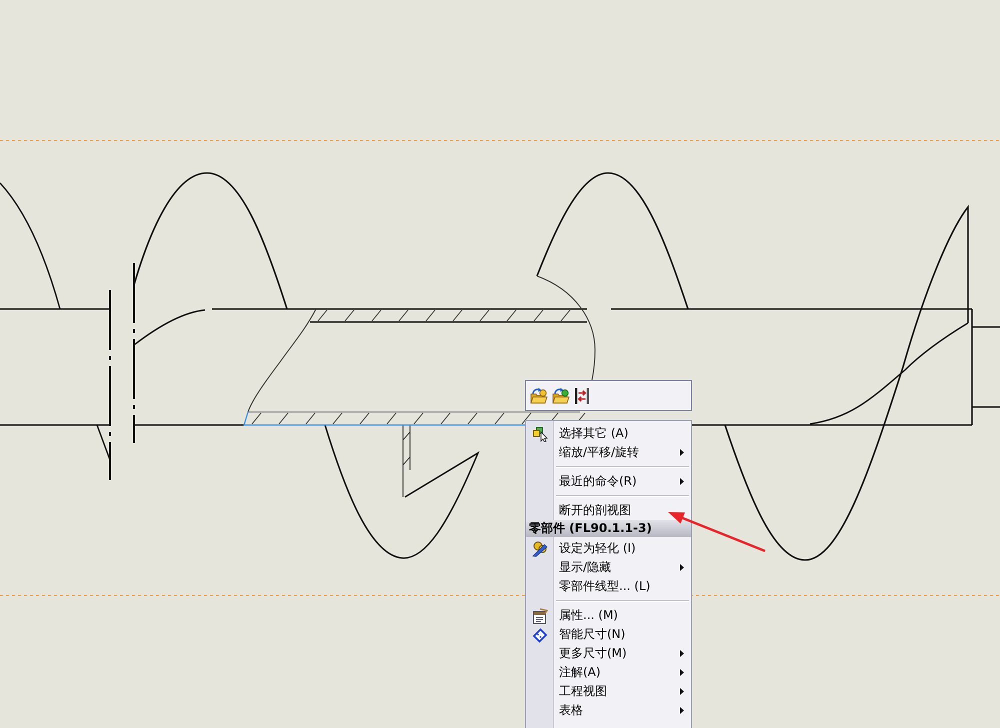 This screenshot has width=1000, height=728. Describe the element at coordinates (608, 481) in the screenshot. I see `menu-item: 最近的命令(R)` at that location.